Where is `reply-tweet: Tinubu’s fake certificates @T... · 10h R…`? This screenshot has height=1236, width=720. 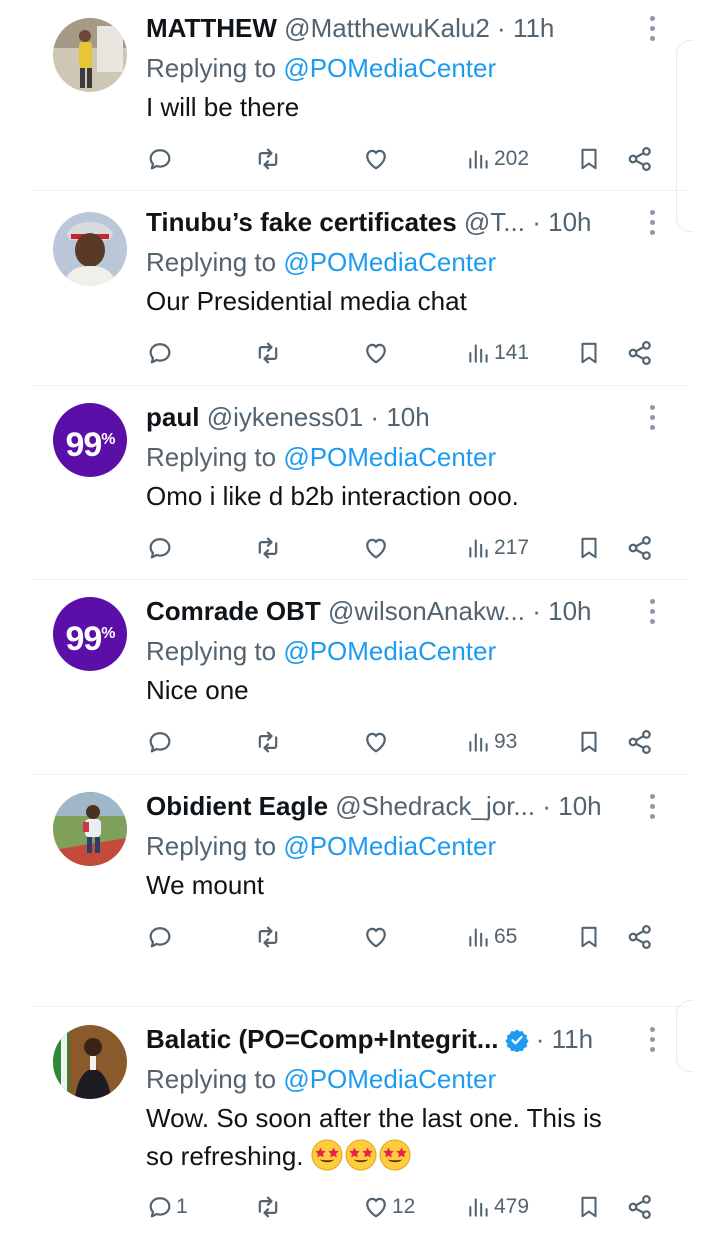
reply-tweet: Tinubu’s fake certificates @T... · 10h R… is located at coordinates (345, 292).